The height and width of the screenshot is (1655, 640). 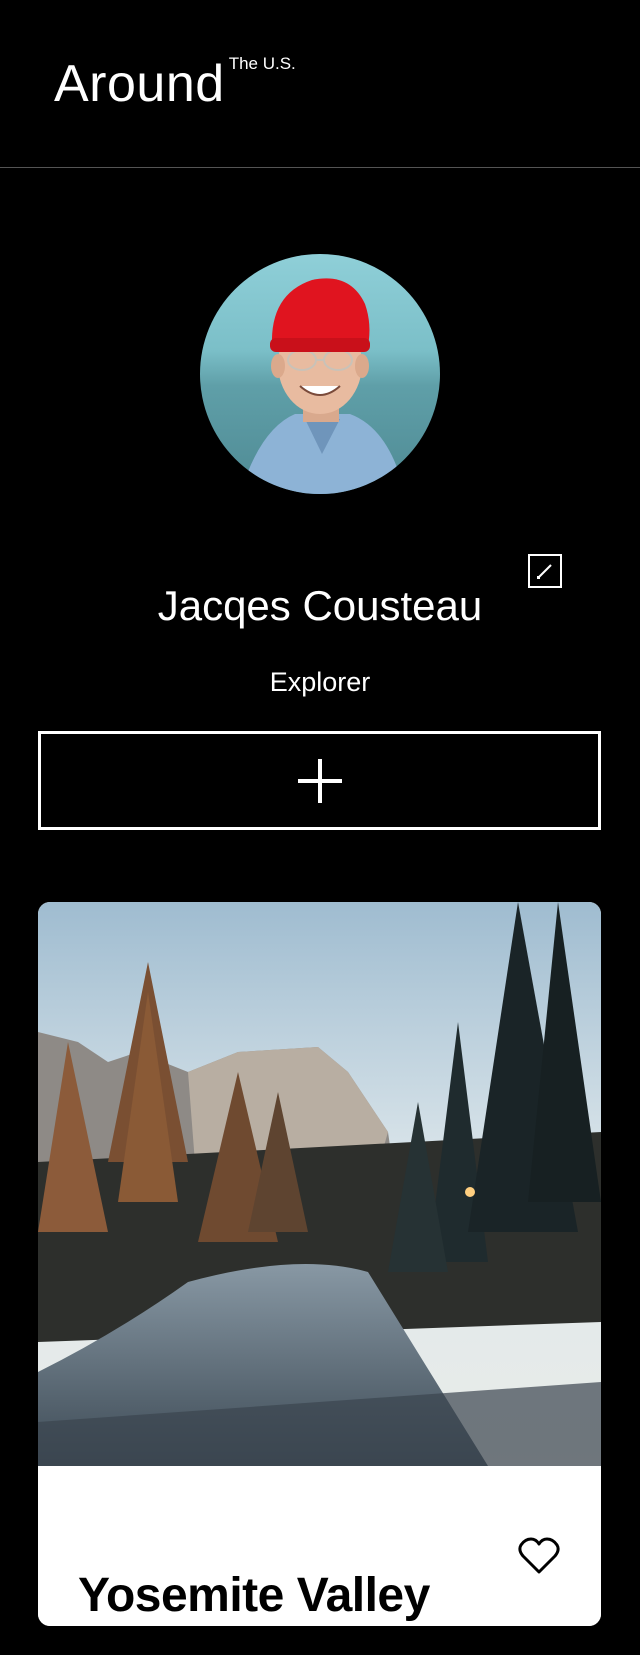 What do you see at coordinates (139, 84) in the screenshot?
I see `logo-main: Around` at bounding box center [139, 84].